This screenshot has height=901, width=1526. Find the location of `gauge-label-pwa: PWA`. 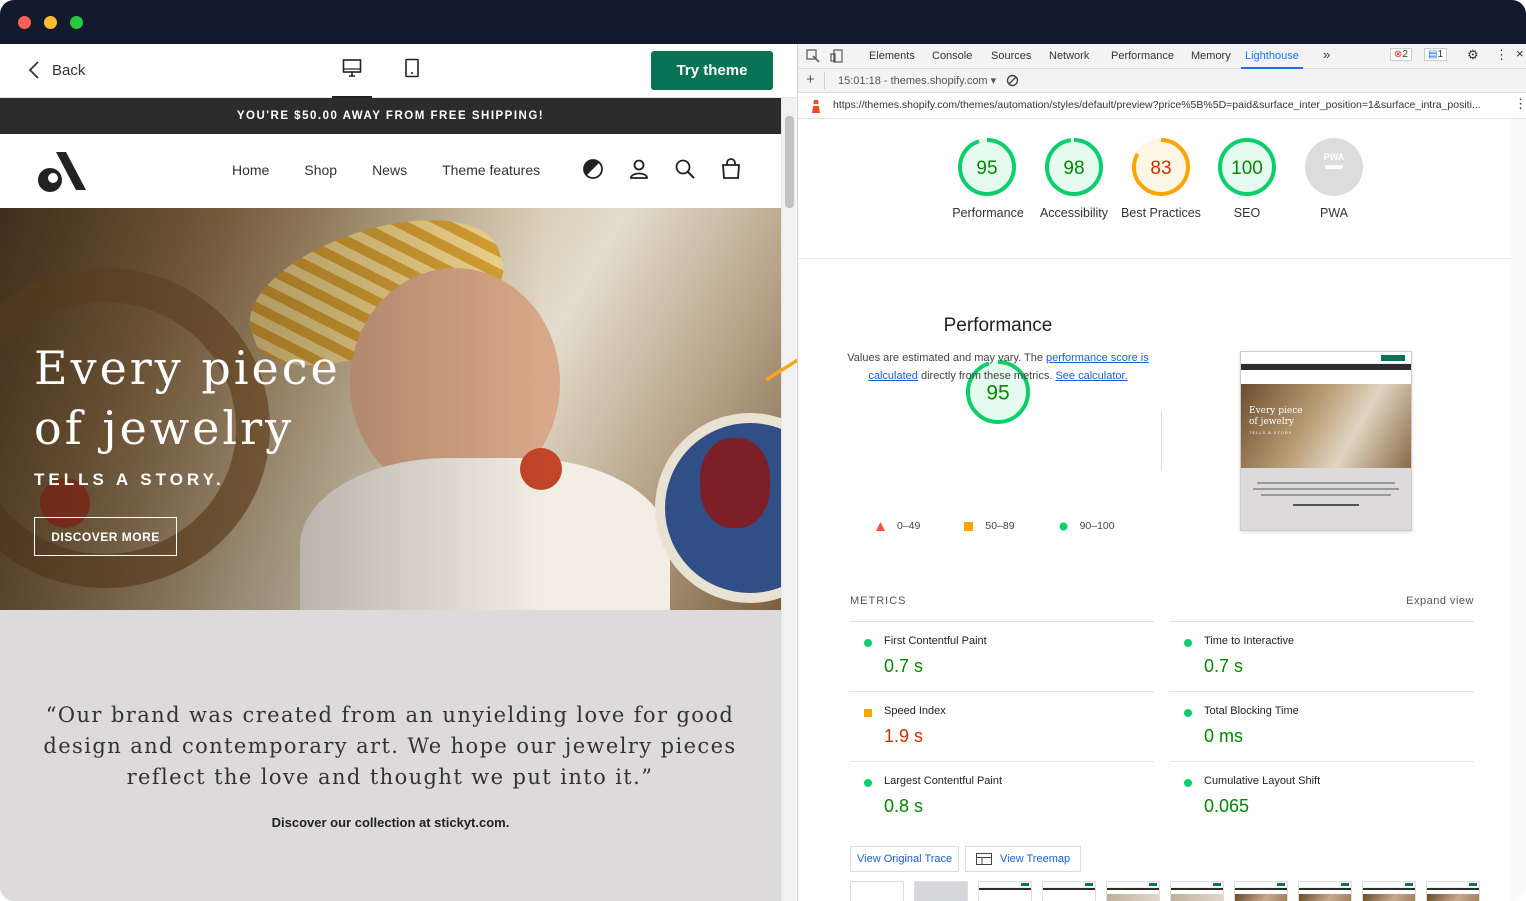

gauge-label-pwa: PWA is located at coordinates (1333, 213).